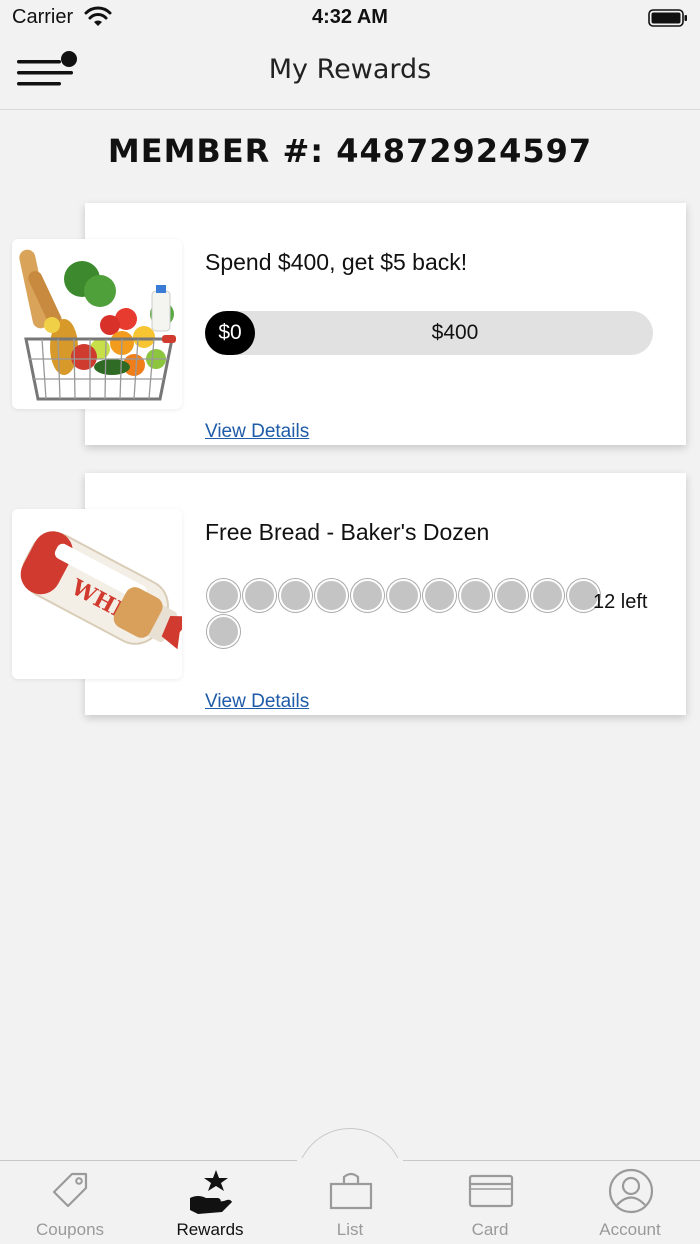 This screenshot has height=1244, width=700. Describe the element at coordinates (405, 613) in the screenshot. I see `punch-card` at that location.